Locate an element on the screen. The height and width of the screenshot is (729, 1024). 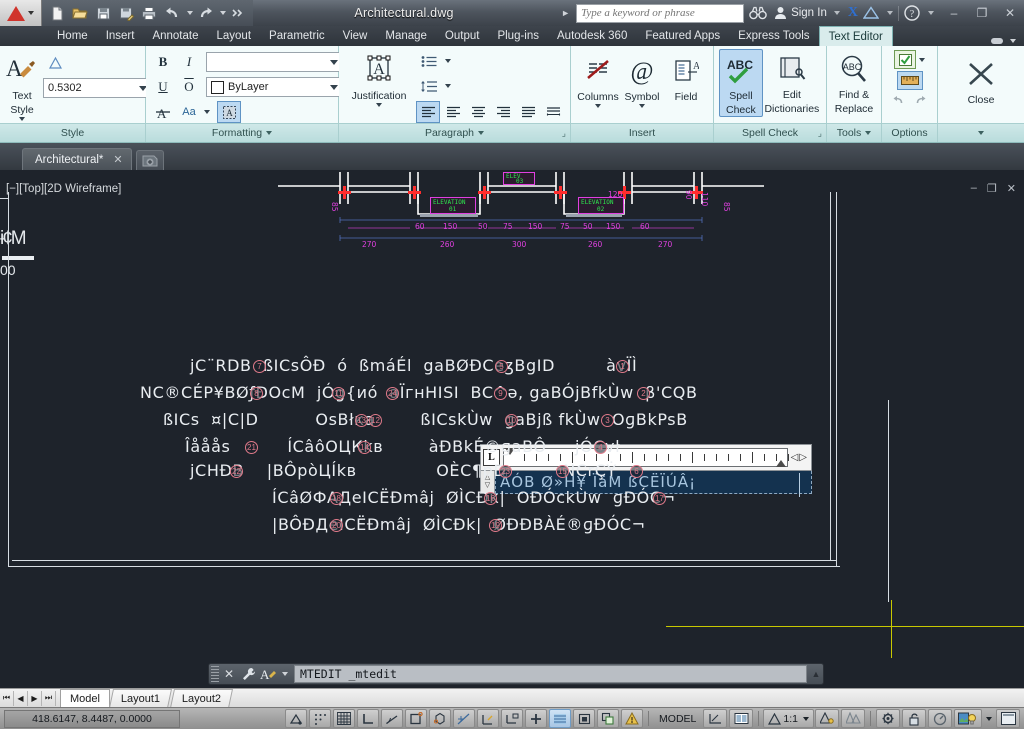
layout-tab-layout1: Layout1 is located at coordinates (140, 698).